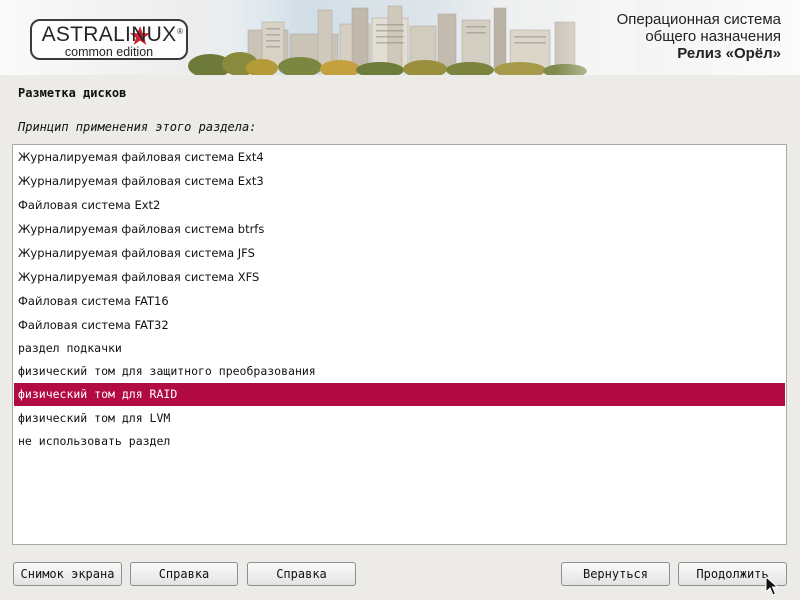 The width and height of the screenshot is (800, 600). I want to click on list-item: Файловая система FAT16, so click(399, 301).